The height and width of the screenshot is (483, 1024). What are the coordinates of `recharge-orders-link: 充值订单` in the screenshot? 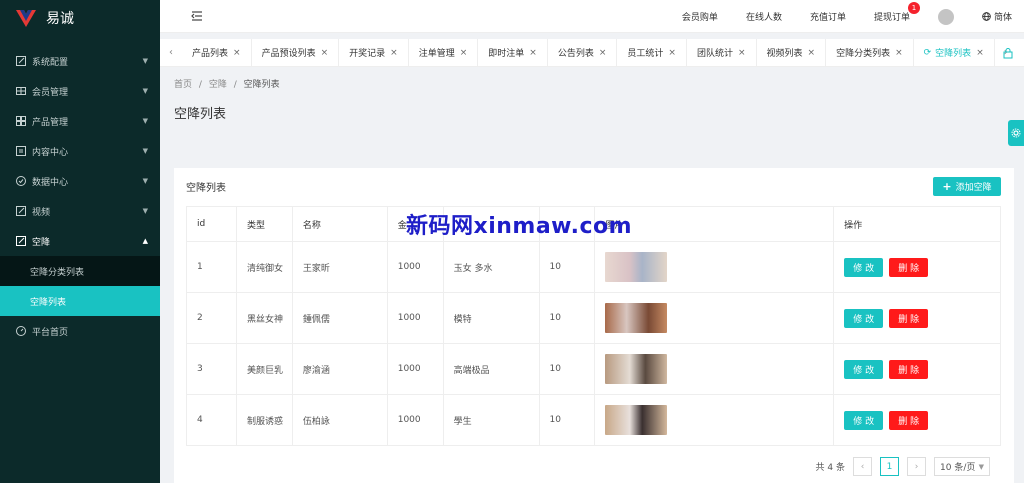 It's located at (828, 16).